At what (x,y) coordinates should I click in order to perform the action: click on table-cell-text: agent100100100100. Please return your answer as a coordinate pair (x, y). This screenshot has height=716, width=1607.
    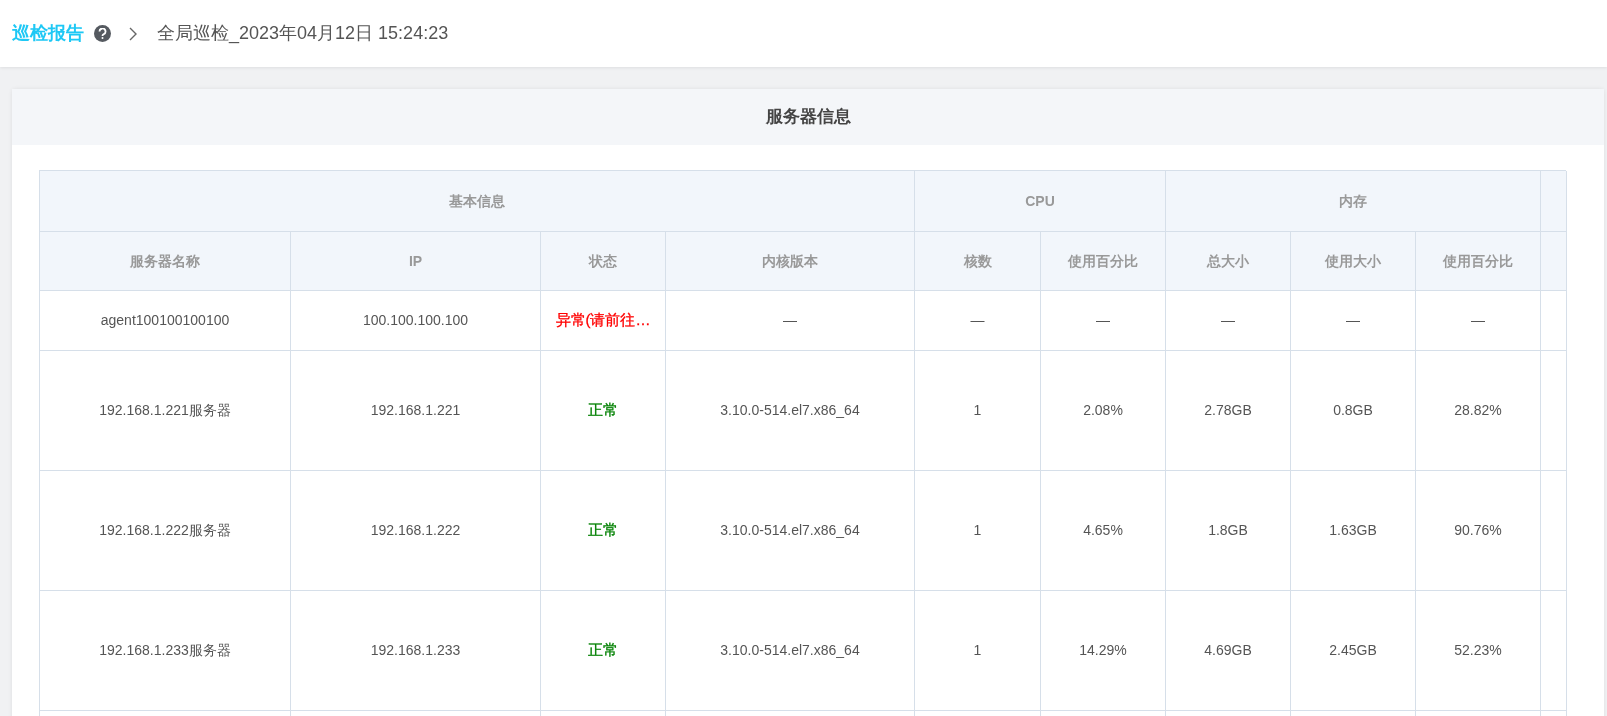
    Looking at the image, I should click on (165, 320).